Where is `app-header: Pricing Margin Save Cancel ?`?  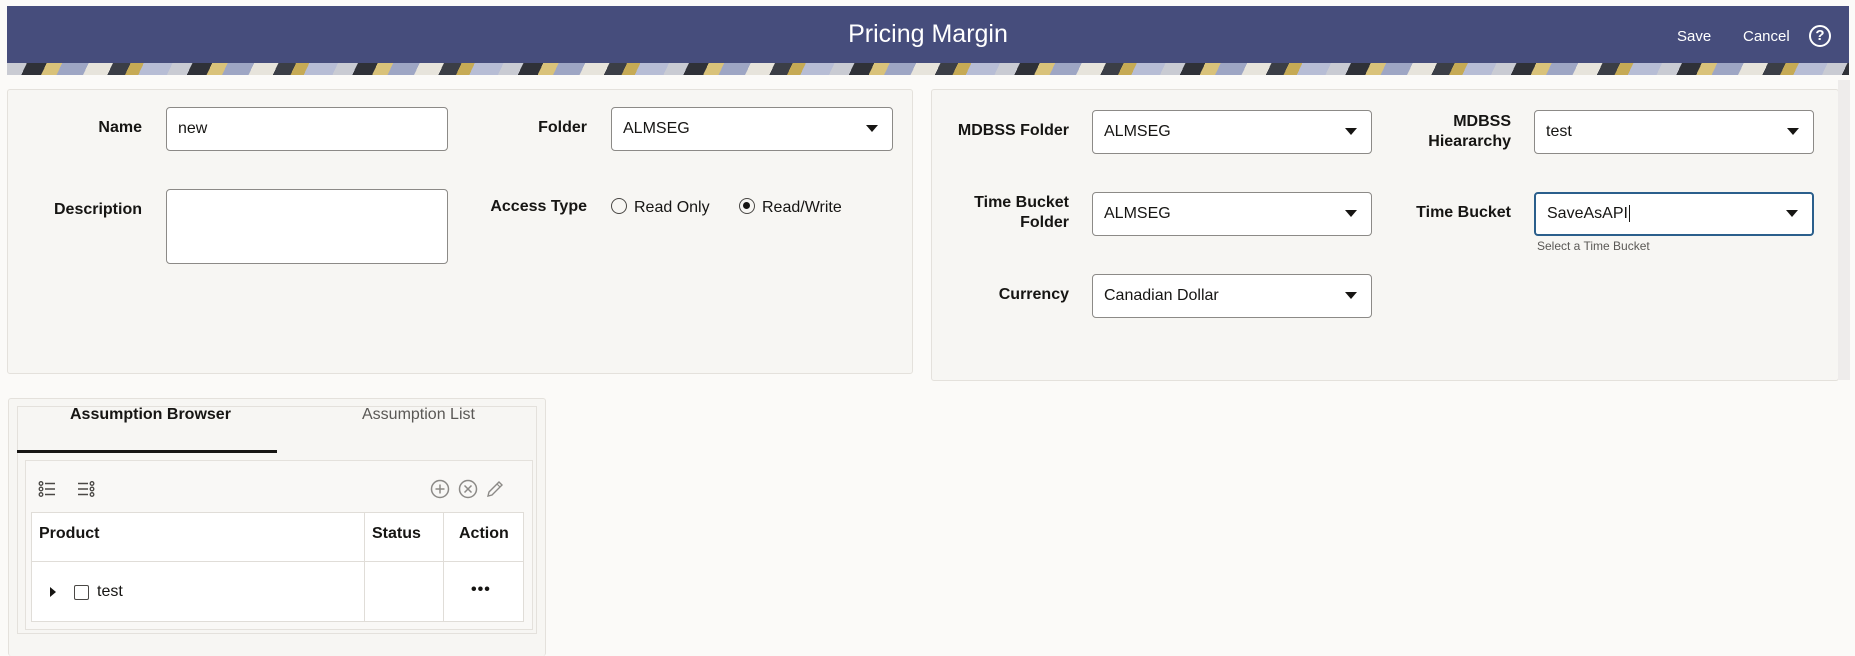
app-header: Pricing Margin Save Cancel ? is located at coordinates (928, 34).